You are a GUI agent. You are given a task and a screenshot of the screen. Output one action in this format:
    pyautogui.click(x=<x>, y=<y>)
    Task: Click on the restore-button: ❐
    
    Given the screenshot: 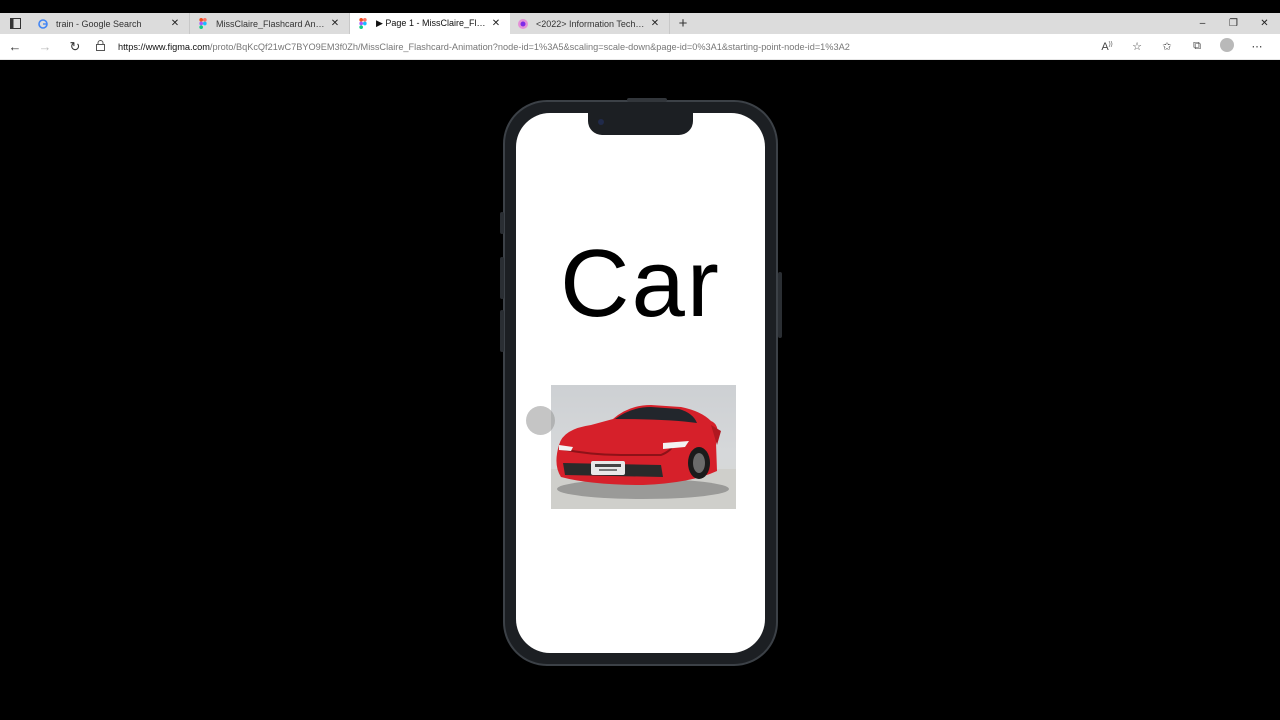 What is the action you would take?
    pyautogui.click(x=1233, y=23)
    